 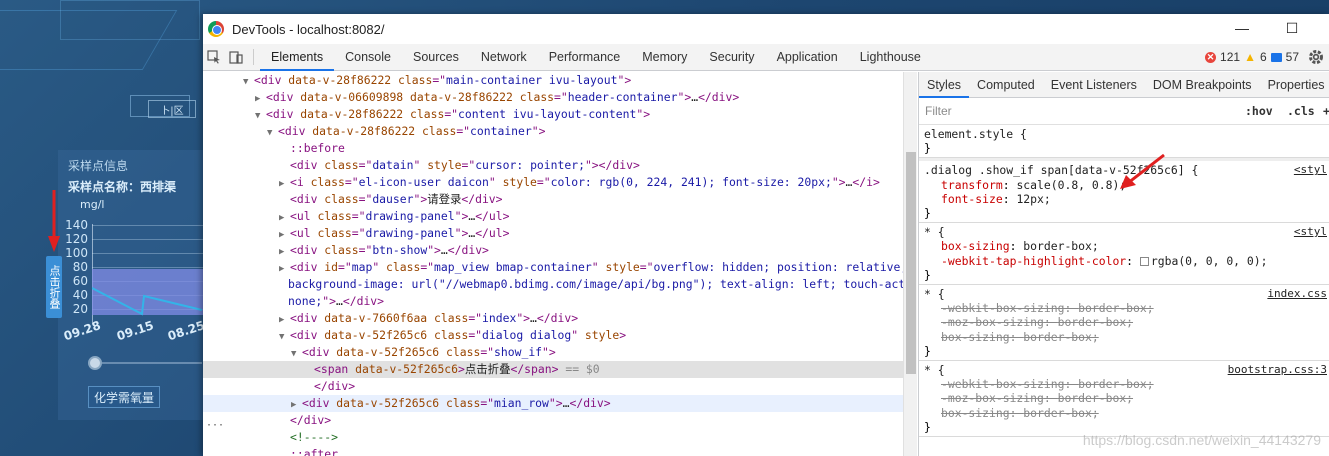 What do you see at coordinates (553, 250) in the screenshot?
I see `dom-node-row: ▶ <div class="btn-show">…</div>` at bounding box center [553, 250].